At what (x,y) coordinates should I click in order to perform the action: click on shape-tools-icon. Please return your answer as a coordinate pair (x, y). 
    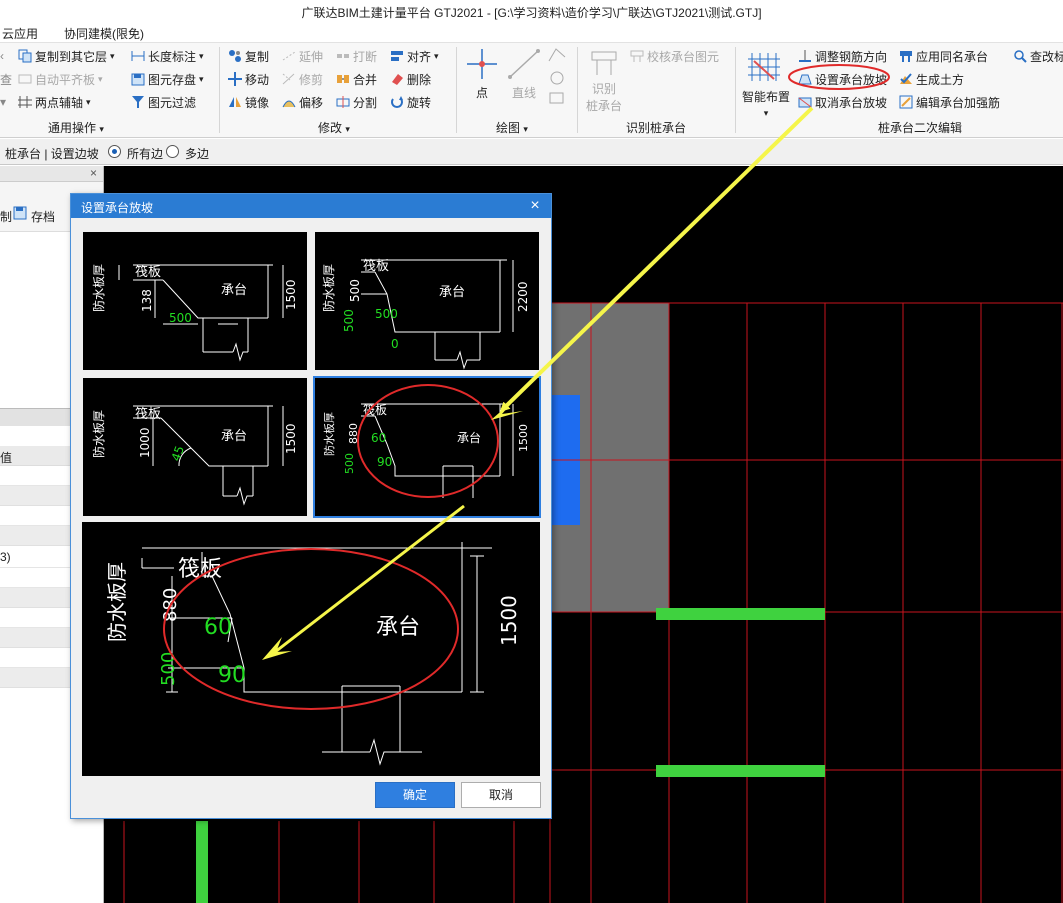
    Looking at the image, I should click on (557, 76).